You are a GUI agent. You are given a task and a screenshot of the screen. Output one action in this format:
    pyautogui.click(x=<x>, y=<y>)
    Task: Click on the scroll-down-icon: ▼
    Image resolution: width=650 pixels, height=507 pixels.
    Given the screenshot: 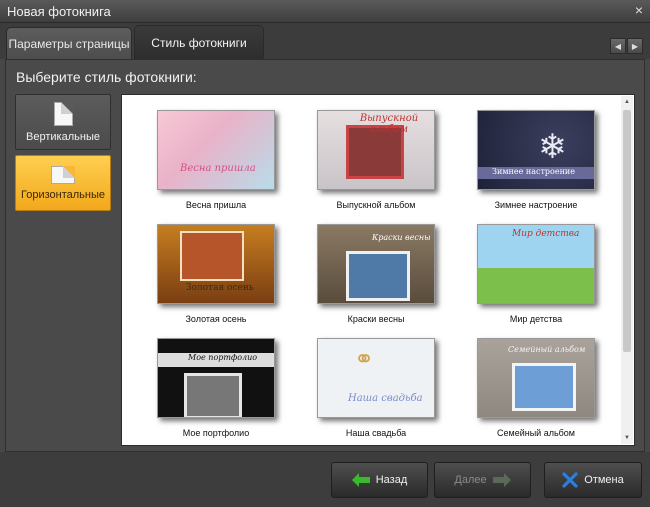 What is the action you would take?
    pyautogui.click(x=627, y=438)
    